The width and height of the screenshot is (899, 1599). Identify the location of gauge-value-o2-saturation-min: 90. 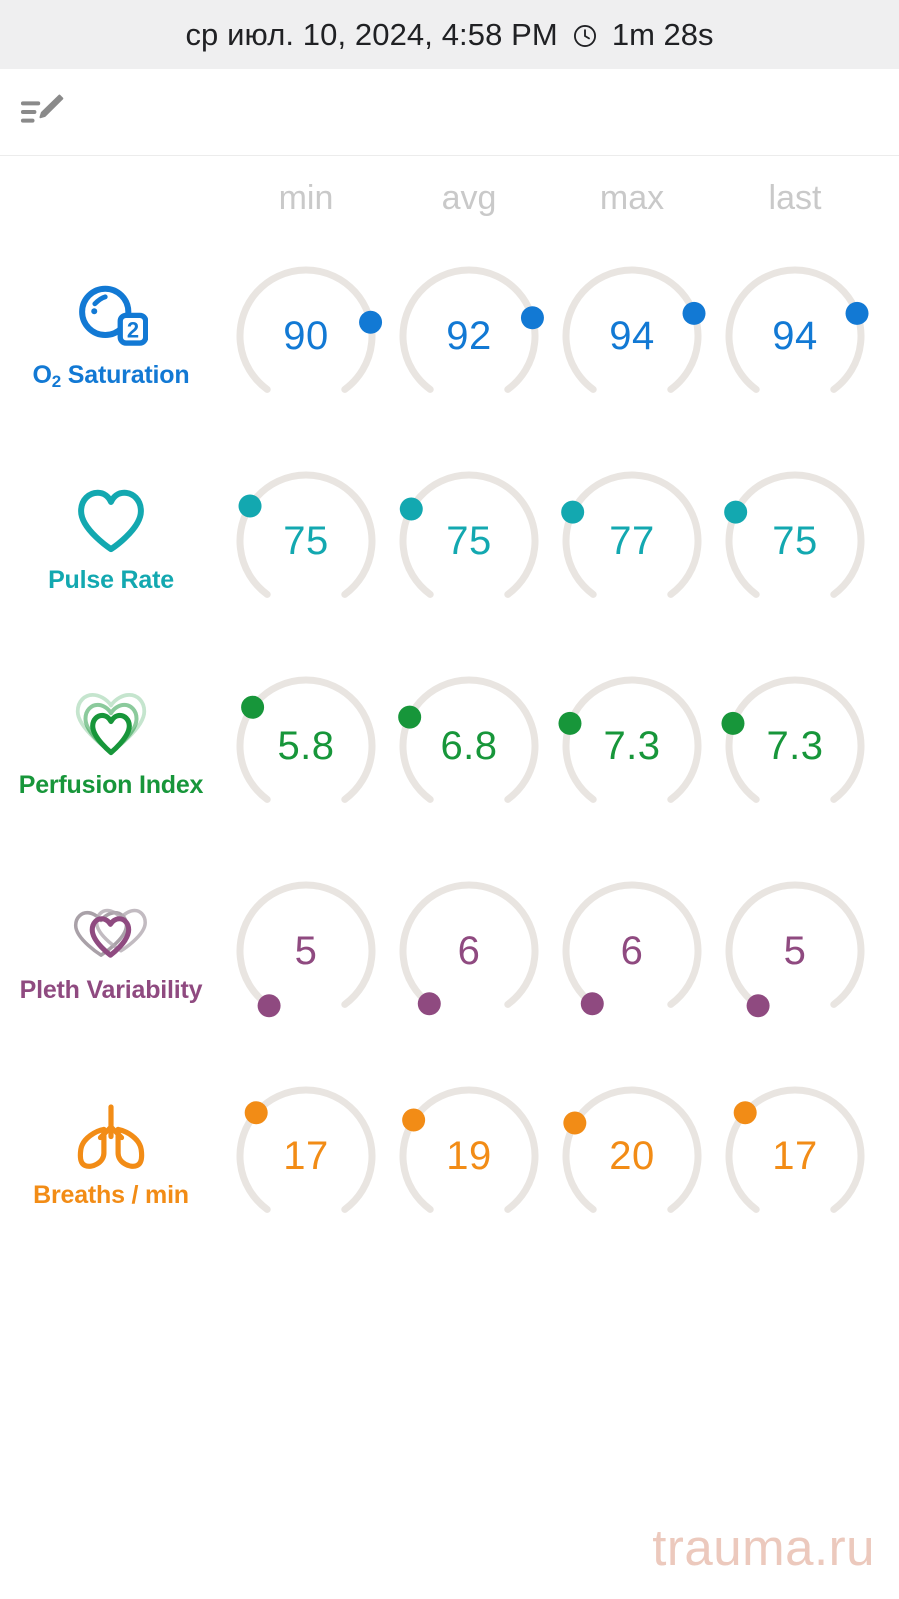
(306, 335).